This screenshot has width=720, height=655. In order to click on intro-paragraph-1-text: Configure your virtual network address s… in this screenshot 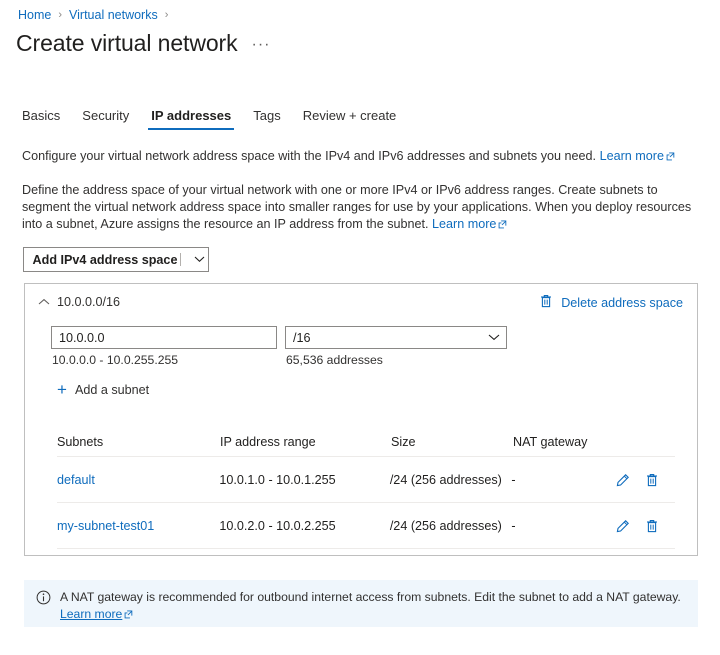, I will do `click(309, 156)`.